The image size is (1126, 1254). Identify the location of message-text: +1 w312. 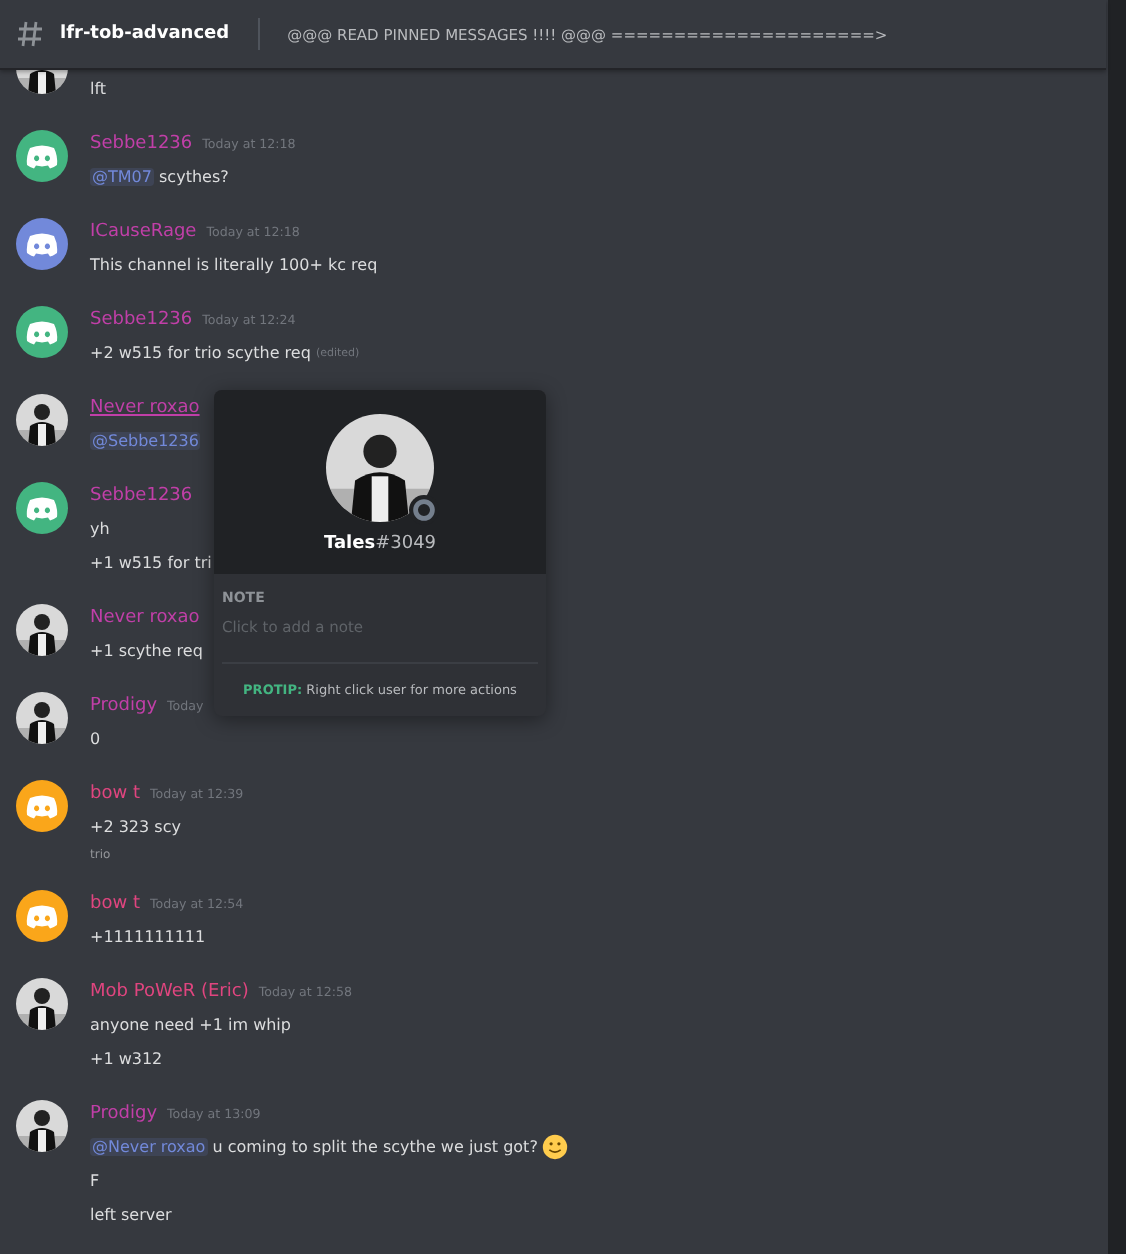
(127, 1060).